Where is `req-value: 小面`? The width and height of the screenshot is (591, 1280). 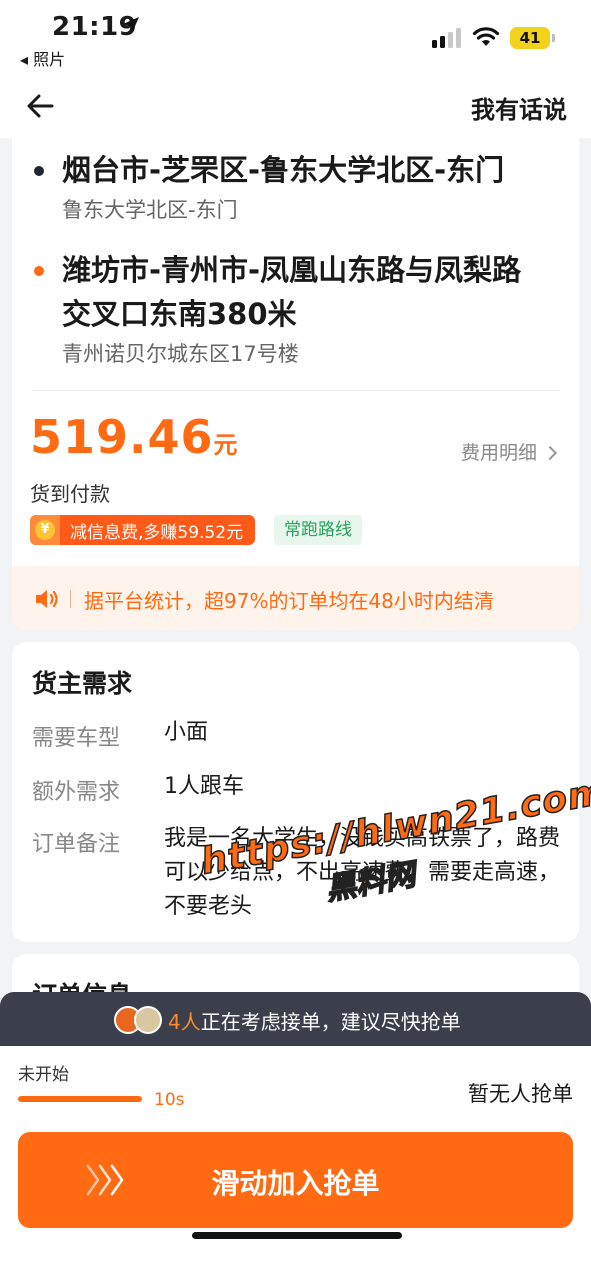 req-value: 小面 is located at coordinates (186, 732).